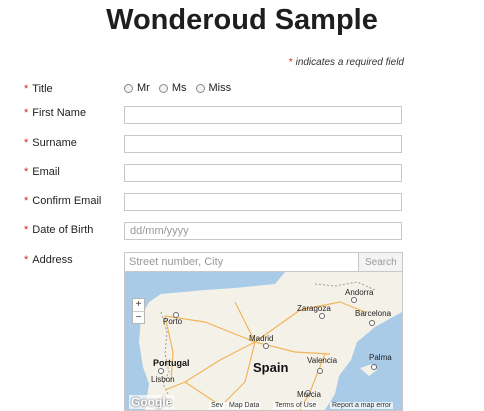 This screenshot has height=411, width=484. What do you see at coordinates (263, 231) in the screenshot?
I see `dob-input` at bounding box center [263, 231].